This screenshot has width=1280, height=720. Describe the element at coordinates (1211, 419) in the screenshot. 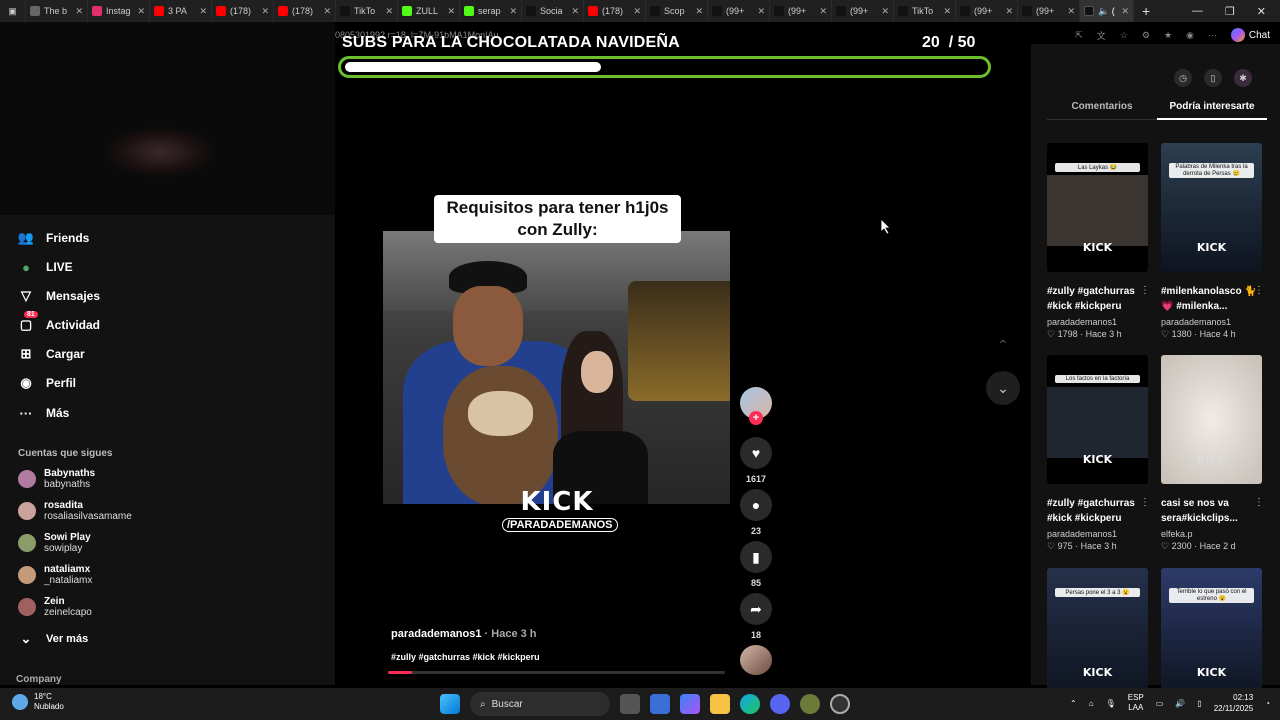

I see `video-thumbnail: KICK` at that location.